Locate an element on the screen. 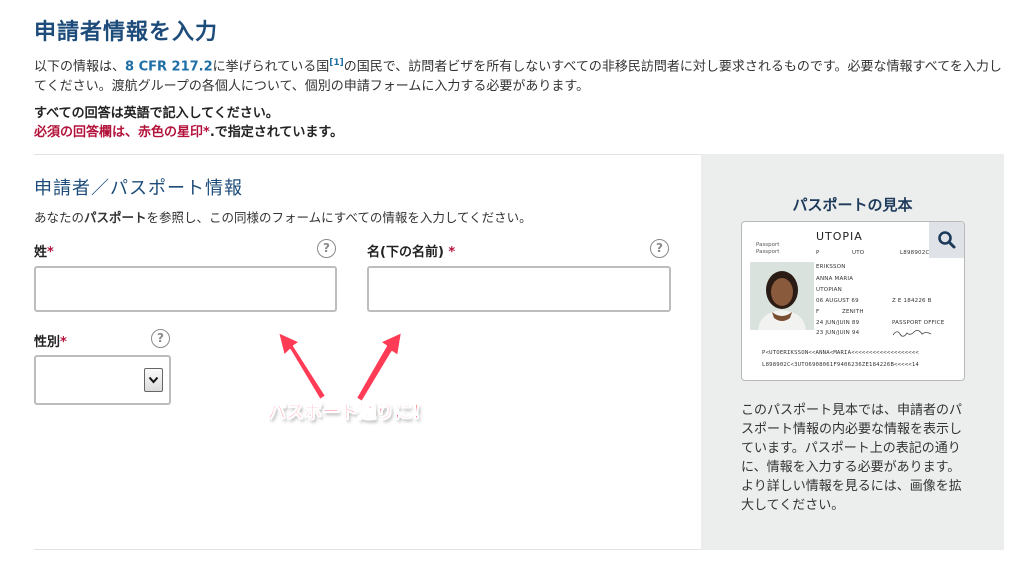 This screenshot has width=1018, height=562. passport-birth-place: ZENITH is located at coordinates (853, 312).